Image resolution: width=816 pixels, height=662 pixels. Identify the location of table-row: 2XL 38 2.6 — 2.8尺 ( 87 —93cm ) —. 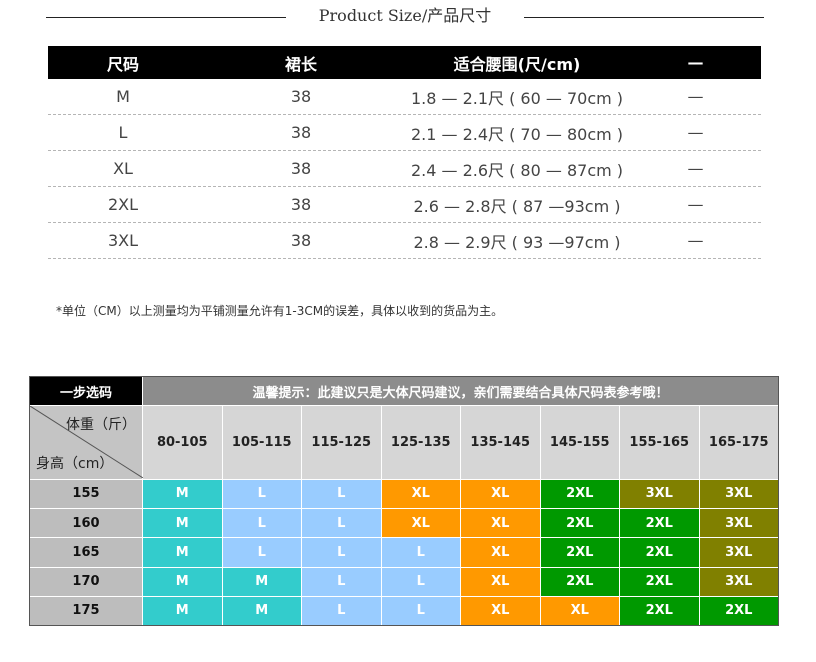
(404, 205).